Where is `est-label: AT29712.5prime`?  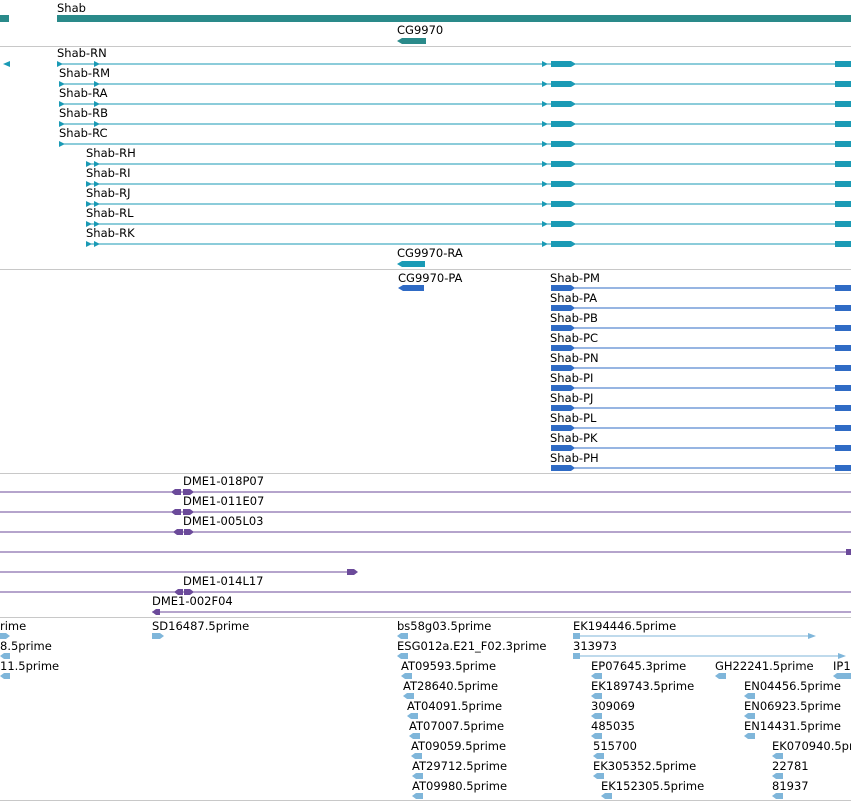
est-label: AT29712.5prime is located at coordinates (459, 766).